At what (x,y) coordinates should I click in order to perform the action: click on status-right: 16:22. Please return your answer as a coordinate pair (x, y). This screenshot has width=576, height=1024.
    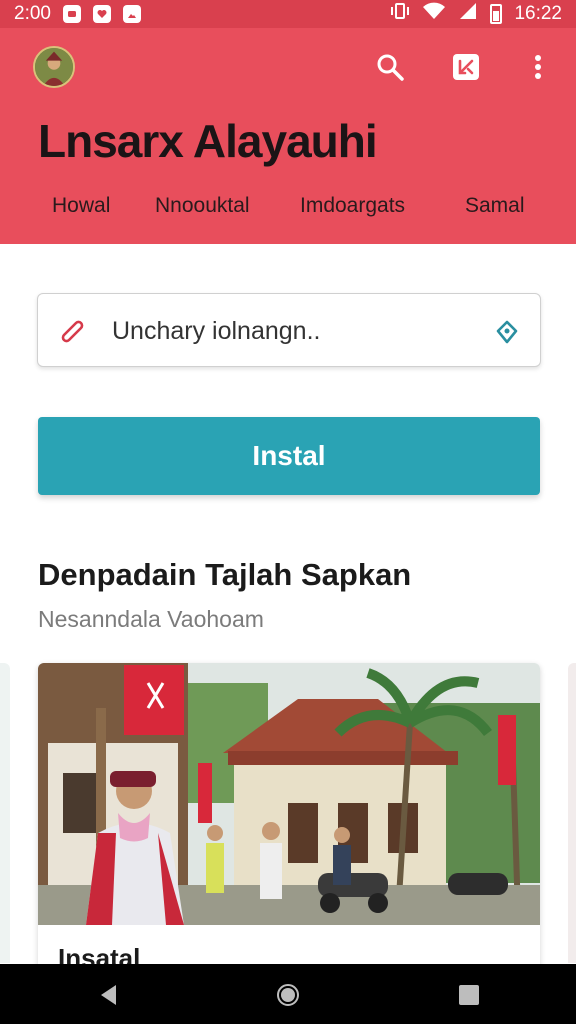
    Looking at the image, I should click on (476, 14).